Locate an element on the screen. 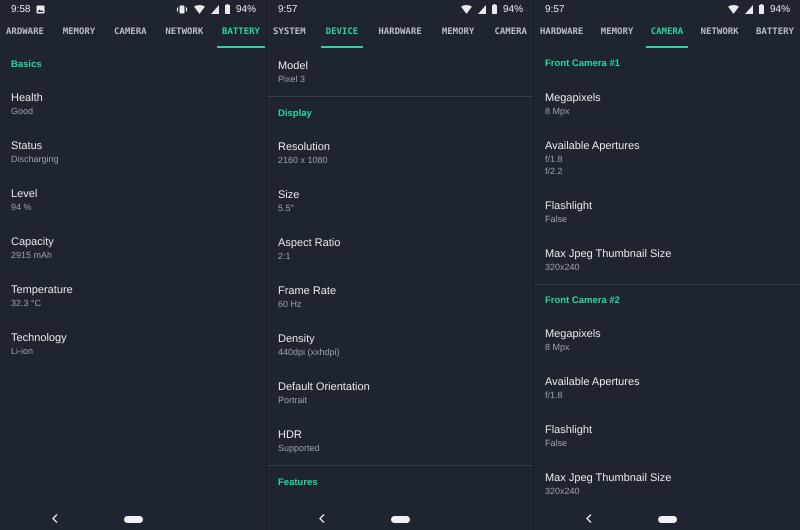 The image size is (800, 530). clock-time: 9:58 is located at coordinates (20, 9).